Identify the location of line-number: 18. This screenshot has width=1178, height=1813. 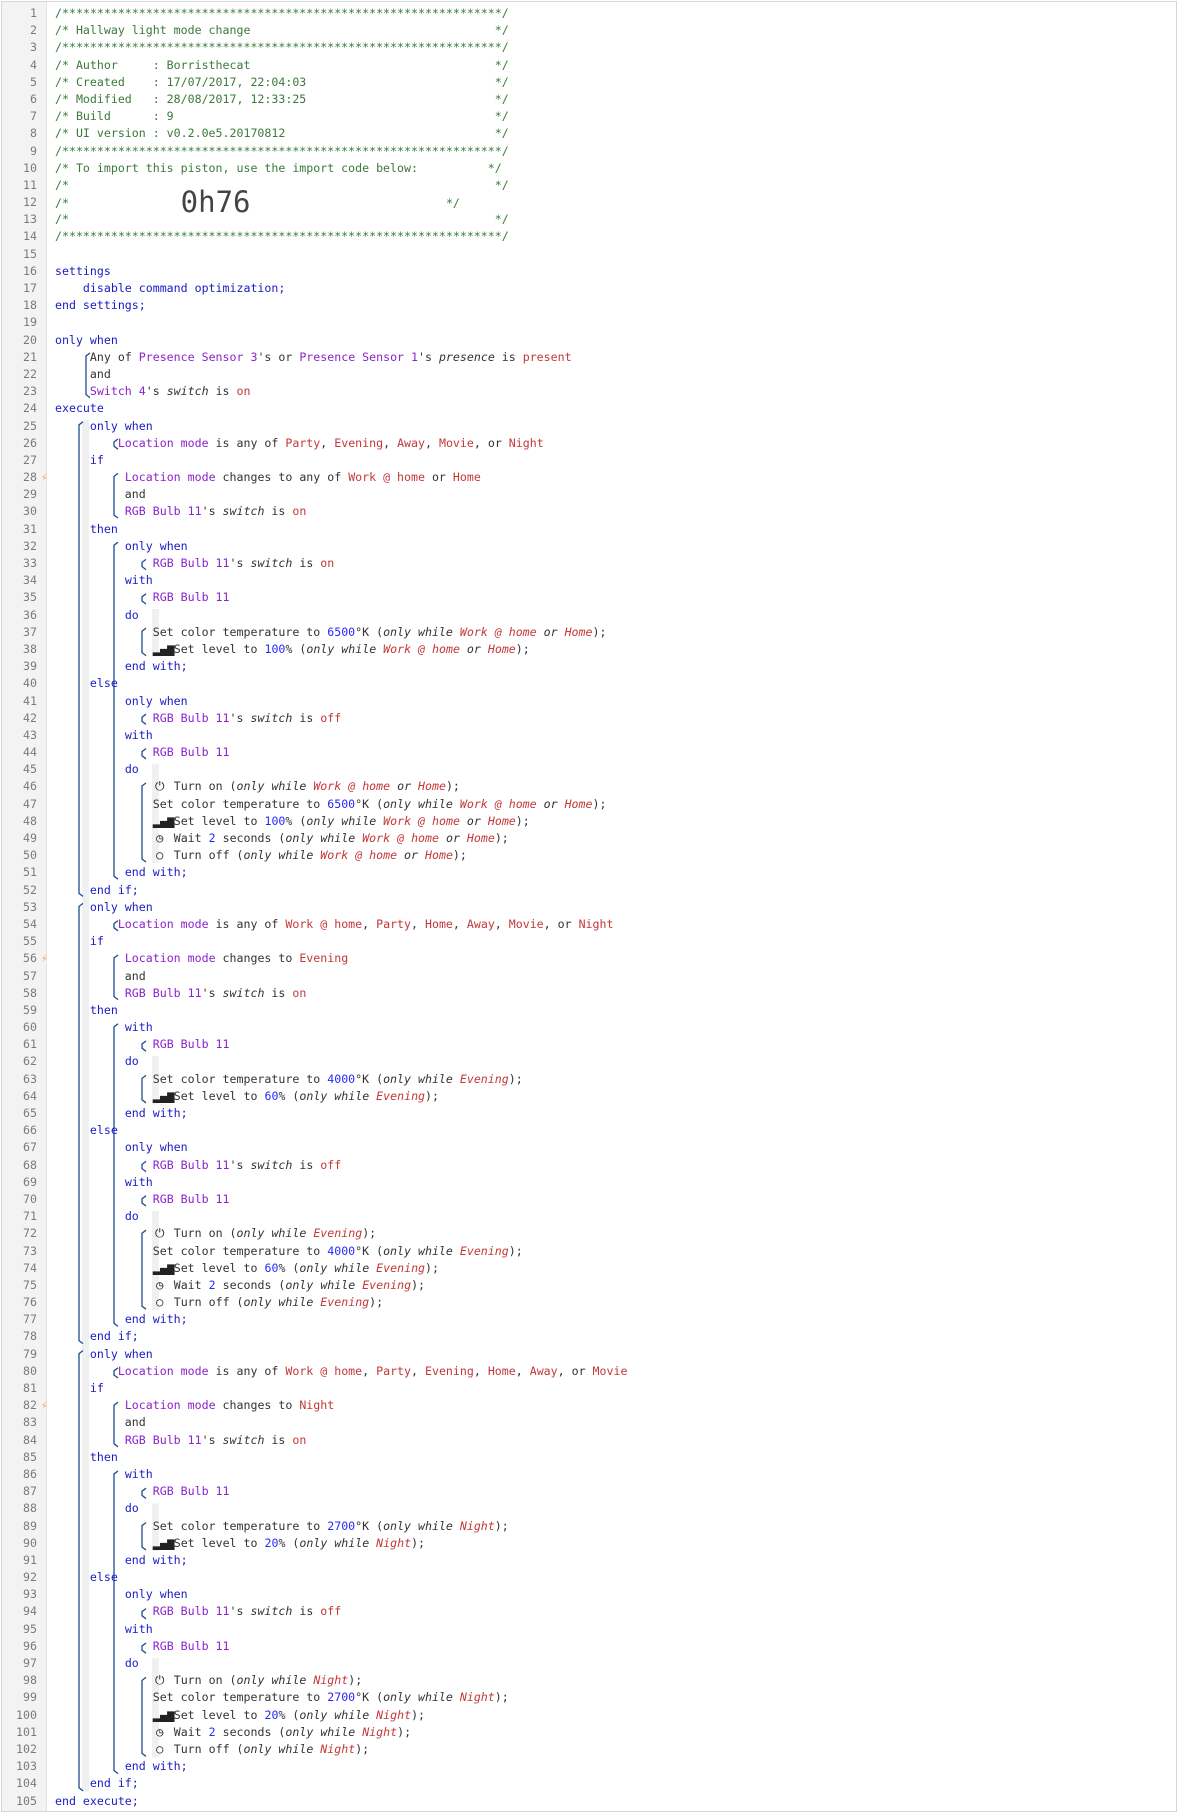
(30, 305).